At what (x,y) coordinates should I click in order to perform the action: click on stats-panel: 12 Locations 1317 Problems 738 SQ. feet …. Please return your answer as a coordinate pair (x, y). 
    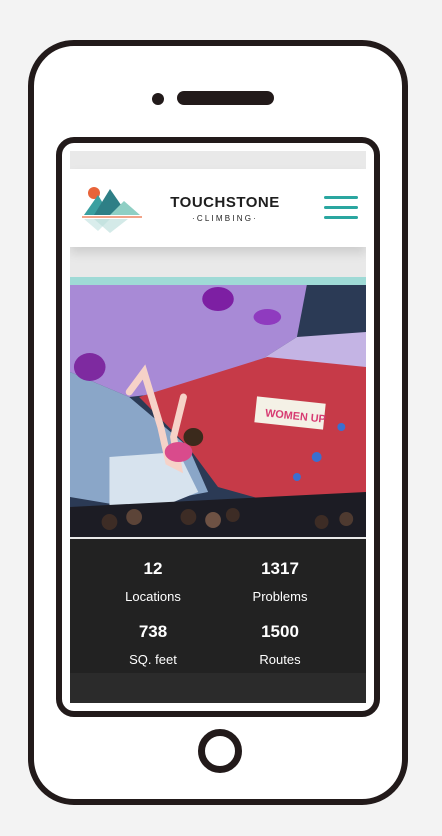
    Looking at the image, I should click on (218, 606).